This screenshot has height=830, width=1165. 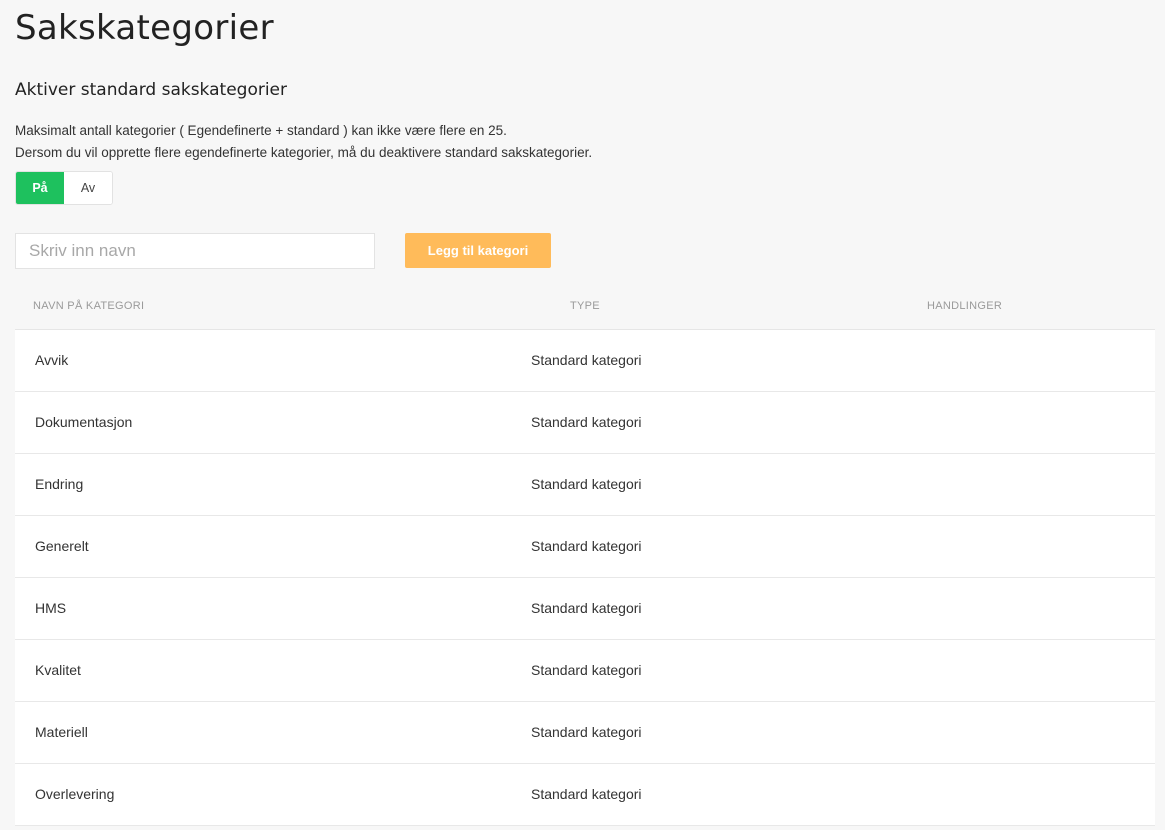 I want to click on table-row: Kvalitet Standard kategori, so click(x=585, y=671).